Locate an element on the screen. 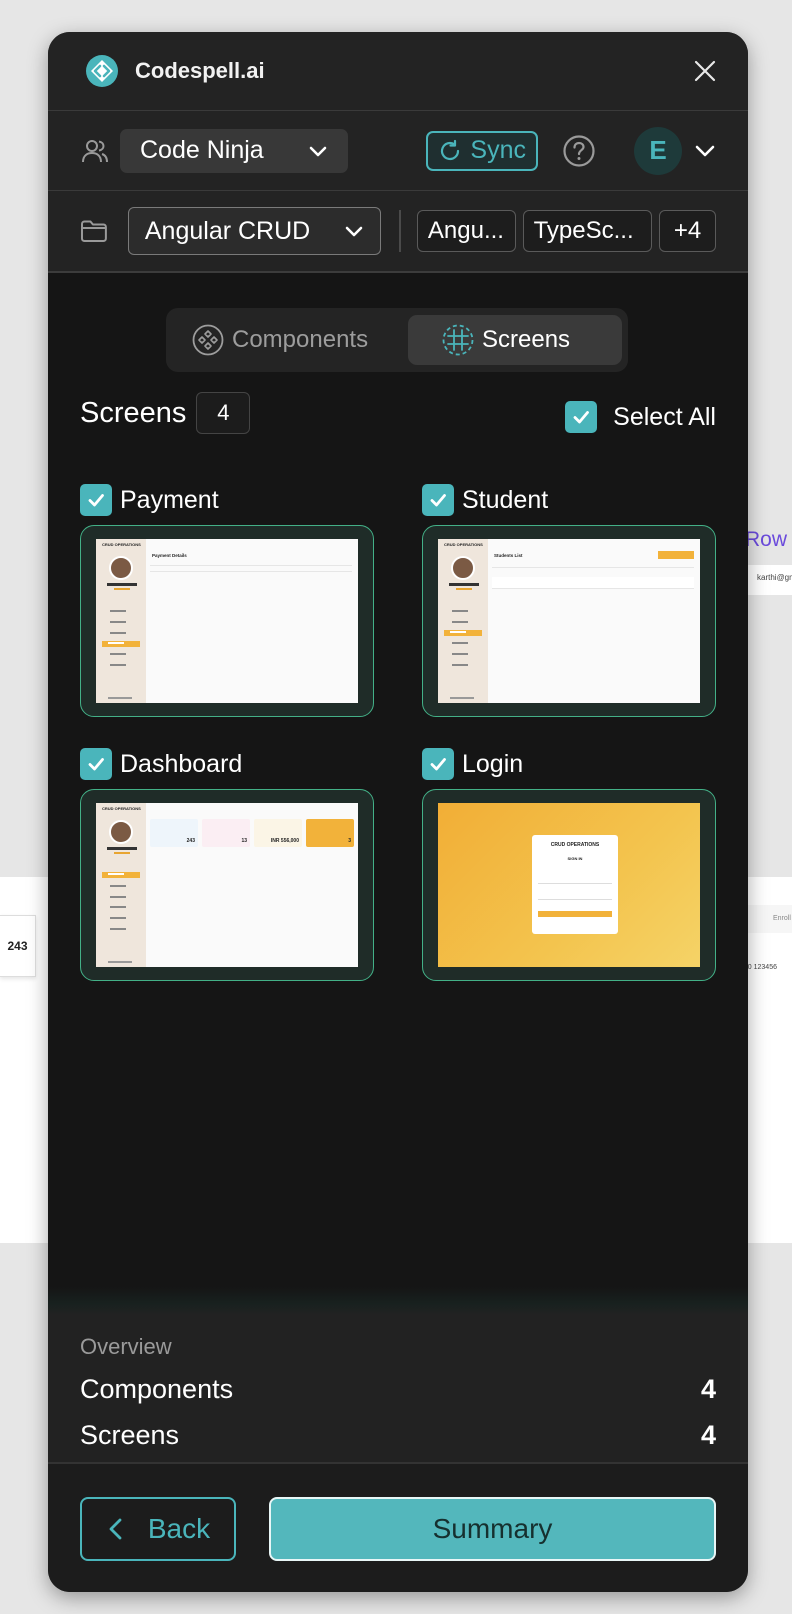  footer: Back Summary is located at coordinates (398, 1527).